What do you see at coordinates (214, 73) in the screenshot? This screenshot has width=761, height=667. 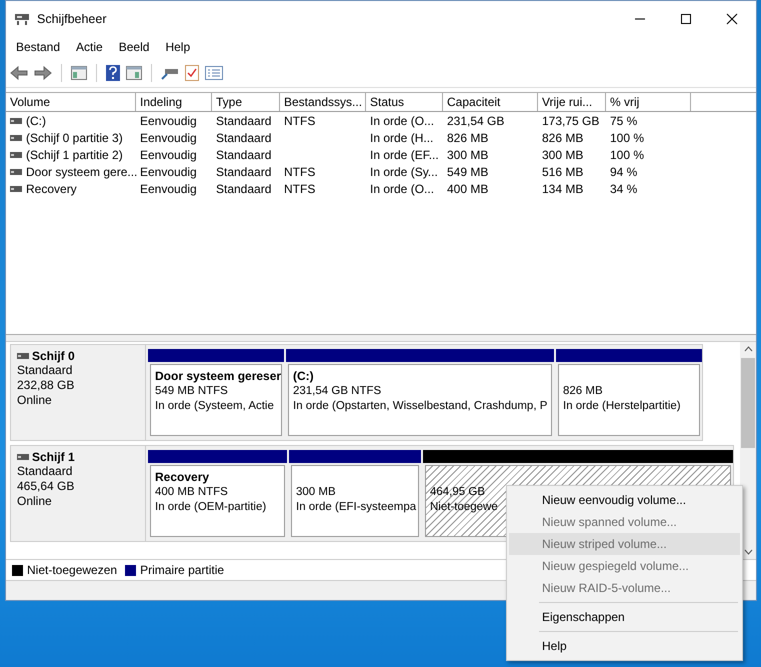 I see `list-icon` at bounding box center [214, 73].